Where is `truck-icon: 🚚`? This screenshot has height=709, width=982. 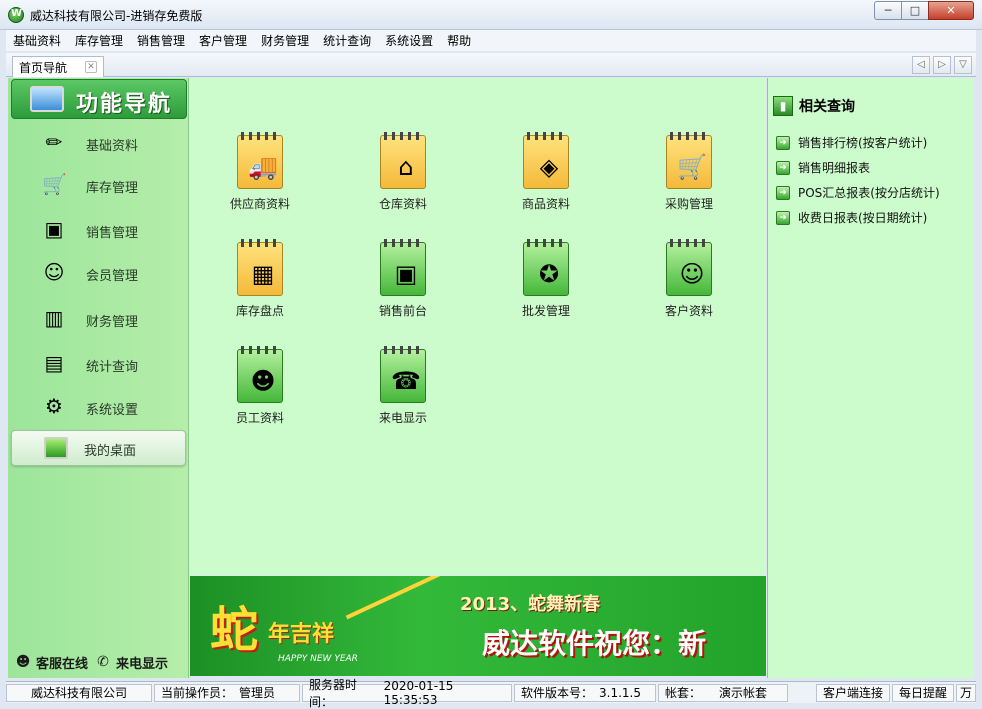 truck-icon: 🚚 is located at coordinates (260, 160).